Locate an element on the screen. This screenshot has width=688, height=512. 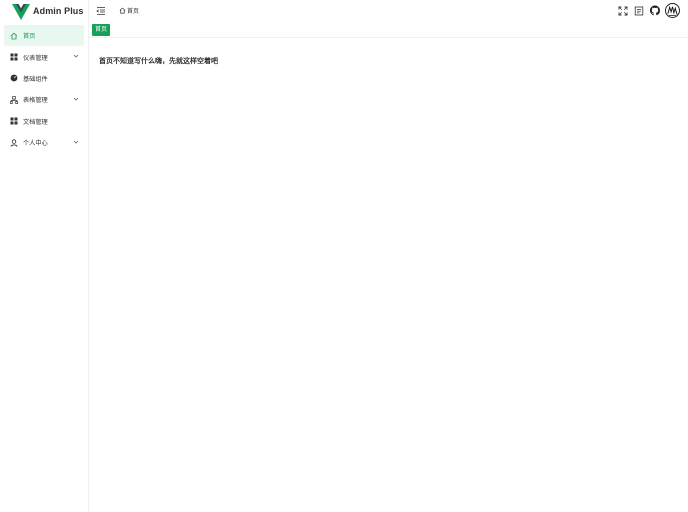
sidebar-item-personal-center: 个人中心 is located at coordinates (44, 142).